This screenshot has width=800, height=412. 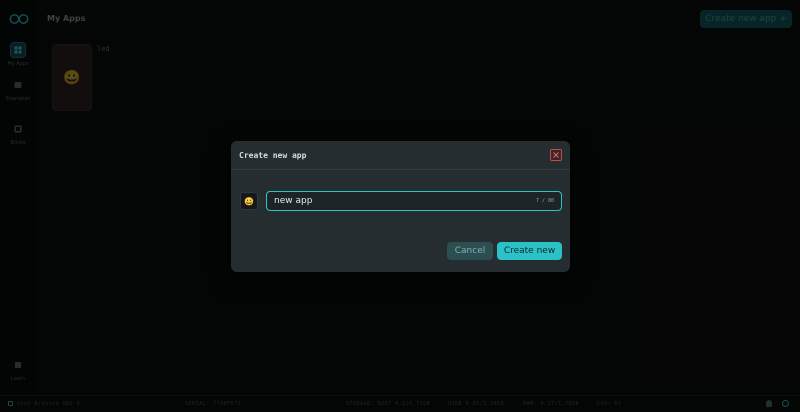 I want to click on dialog-title: Create new app, so click(x=273, y=155).